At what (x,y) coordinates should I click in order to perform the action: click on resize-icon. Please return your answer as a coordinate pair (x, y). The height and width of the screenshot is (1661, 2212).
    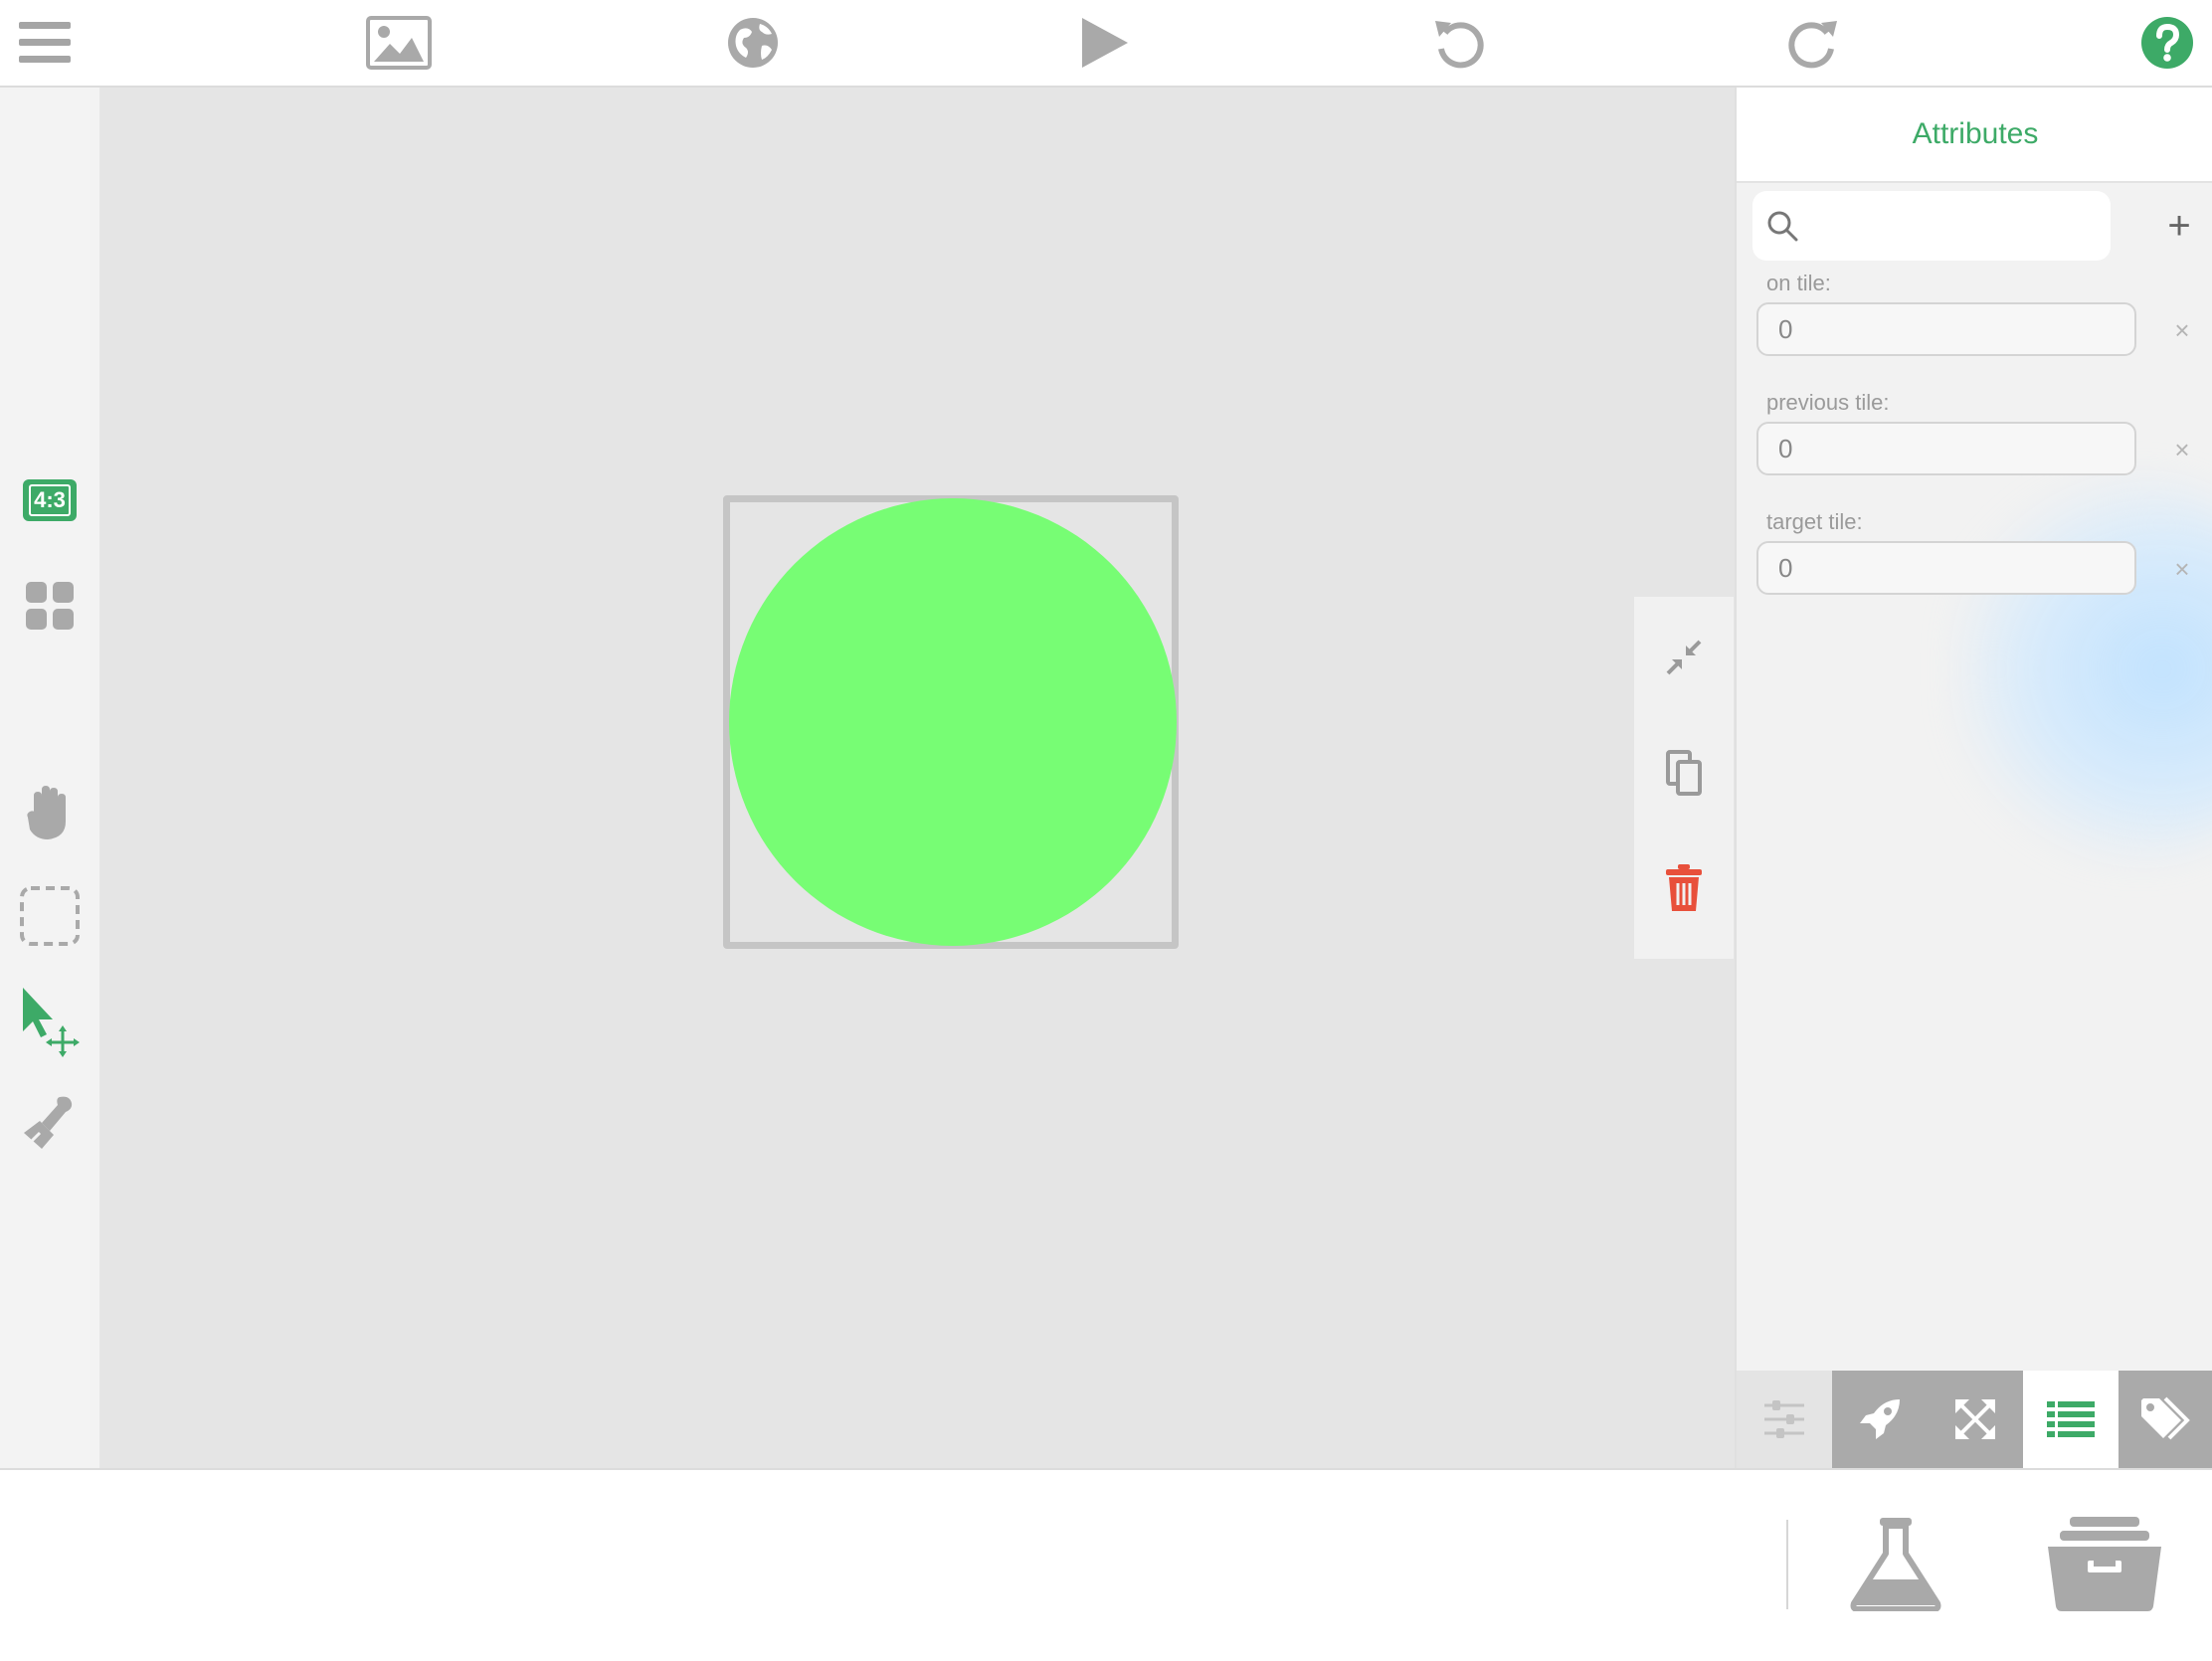
    Looking at the image, I should click on (1975, 1419).